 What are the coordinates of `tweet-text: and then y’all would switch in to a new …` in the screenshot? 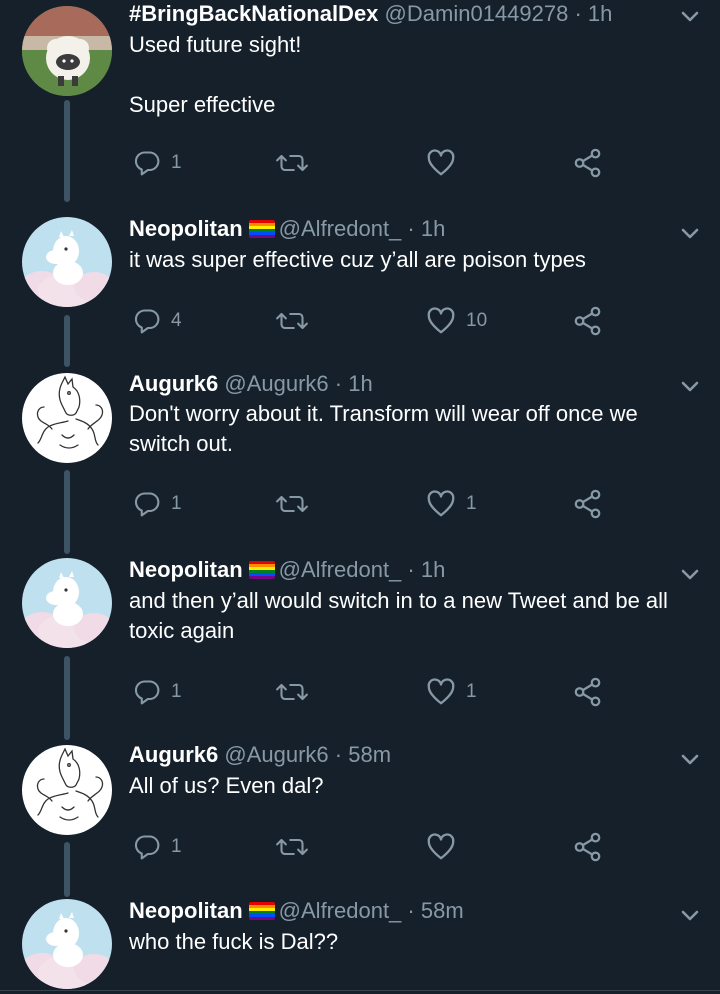 It's located at (402, 615).